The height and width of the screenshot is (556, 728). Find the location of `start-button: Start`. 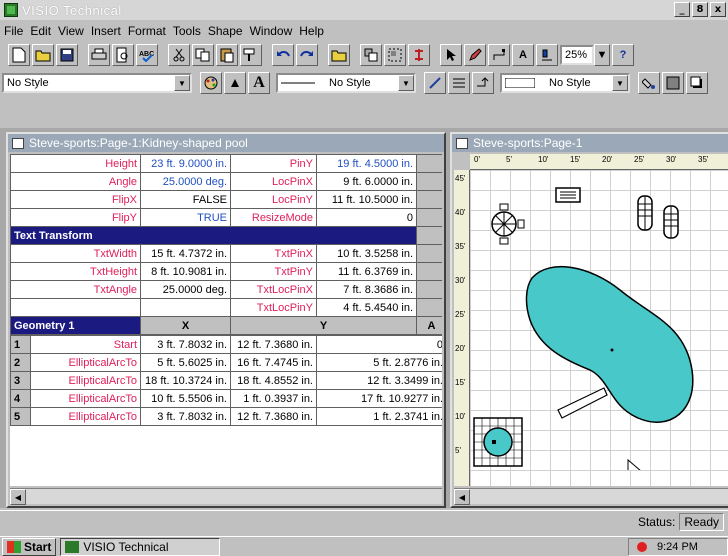

start-button: Start is located at coordinates (29, 546).